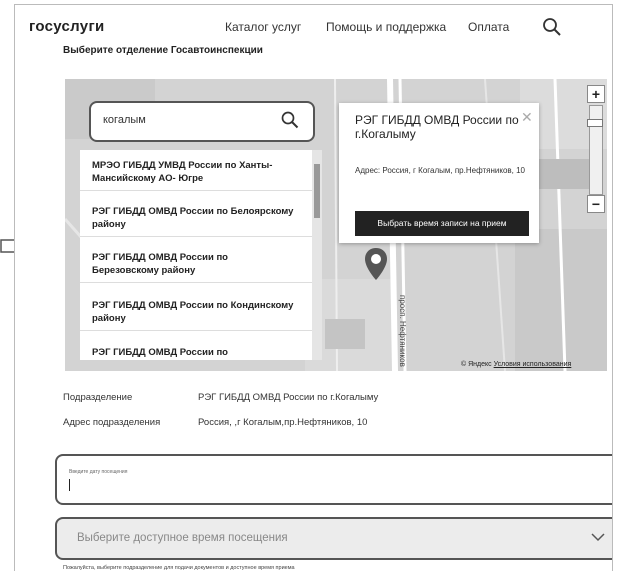 This screenshot has height=571, width=619. Describe the element at coordinates (182, 538) in the screenshot. I see `time-select-placeholder: Выберите доступное время посещения` at that location.